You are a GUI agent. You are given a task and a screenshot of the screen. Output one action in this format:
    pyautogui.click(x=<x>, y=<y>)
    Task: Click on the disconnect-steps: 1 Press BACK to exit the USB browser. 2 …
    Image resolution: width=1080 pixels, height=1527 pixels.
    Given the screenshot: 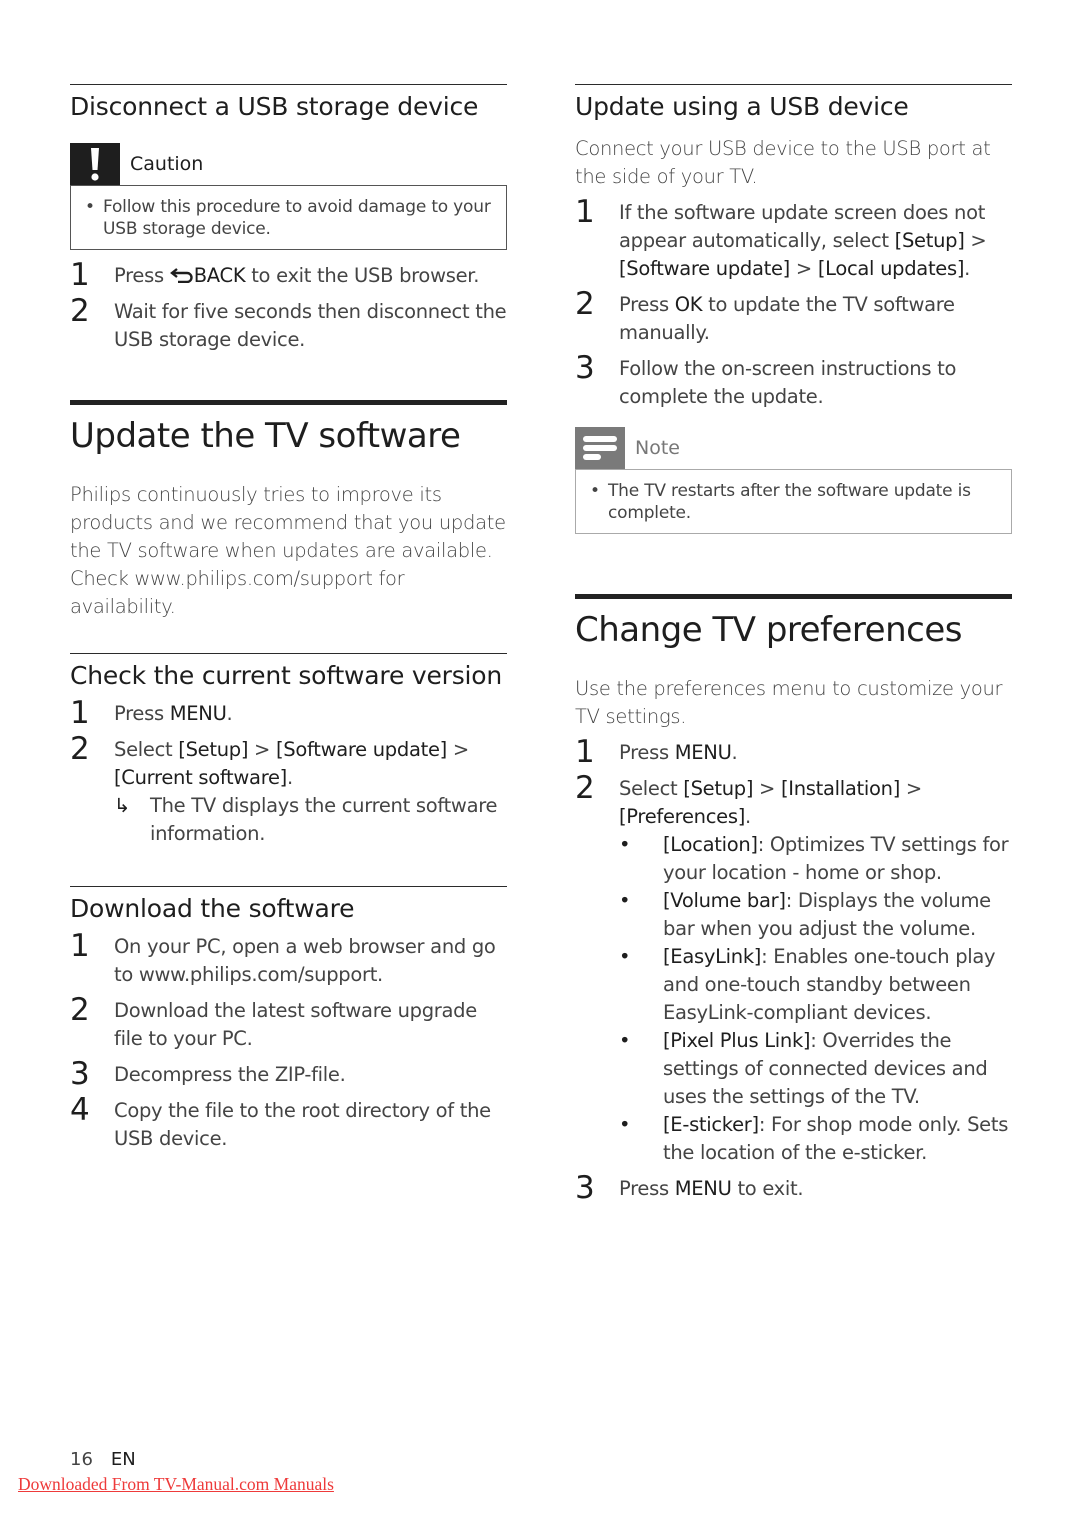 What is the action you would take?
    pyautogui.click(x=288, y=305)
    